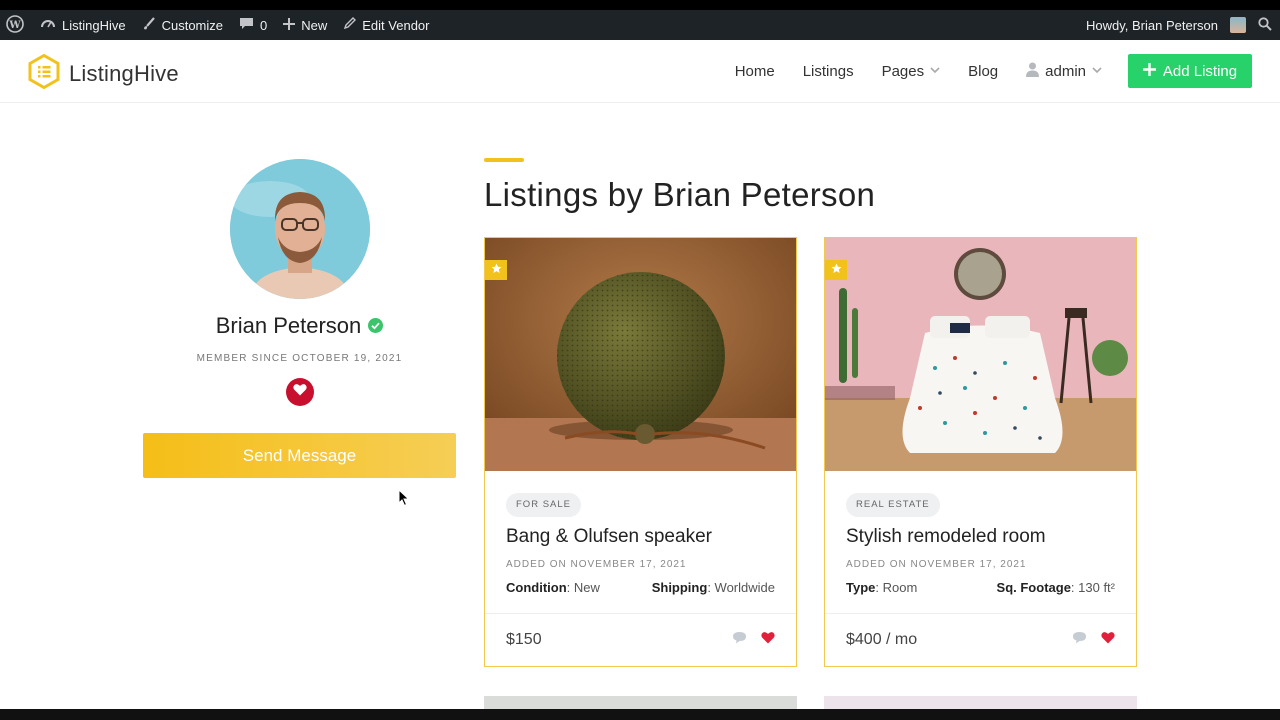  I want to click on vendor-name: Brian Peterson, so click(288, 325).